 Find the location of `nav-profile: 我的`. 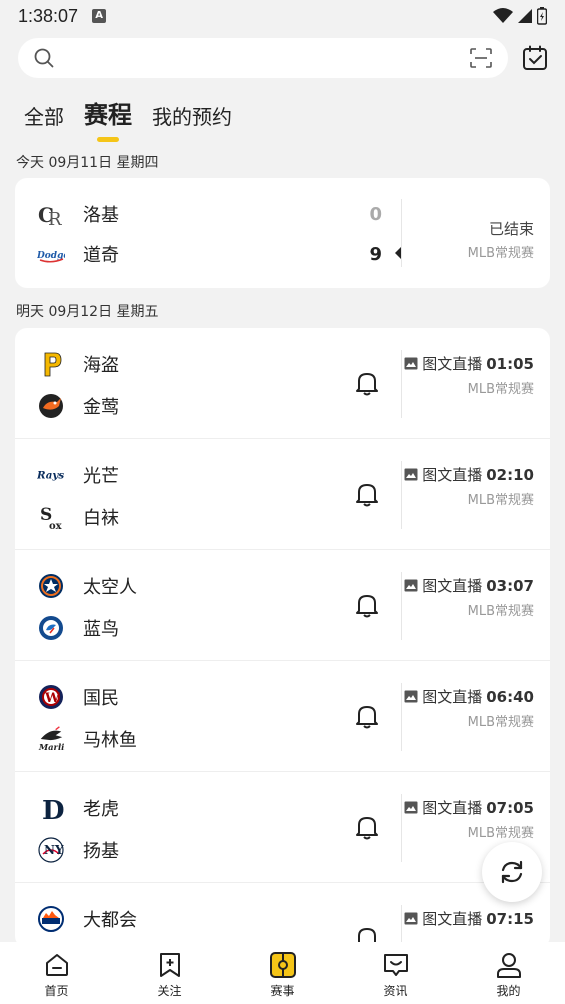

nav-profile: 我的 is located at coordinates (508, 973).